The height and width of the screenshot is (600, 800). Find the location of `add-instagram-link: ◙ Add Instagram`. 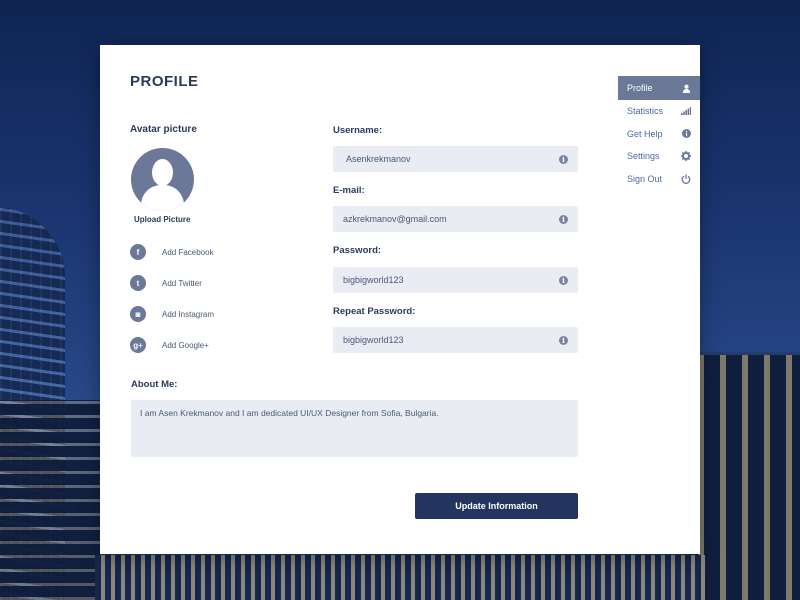

add-instagram-link: ◙ Add Instagram is located at coordinates (172, 314).